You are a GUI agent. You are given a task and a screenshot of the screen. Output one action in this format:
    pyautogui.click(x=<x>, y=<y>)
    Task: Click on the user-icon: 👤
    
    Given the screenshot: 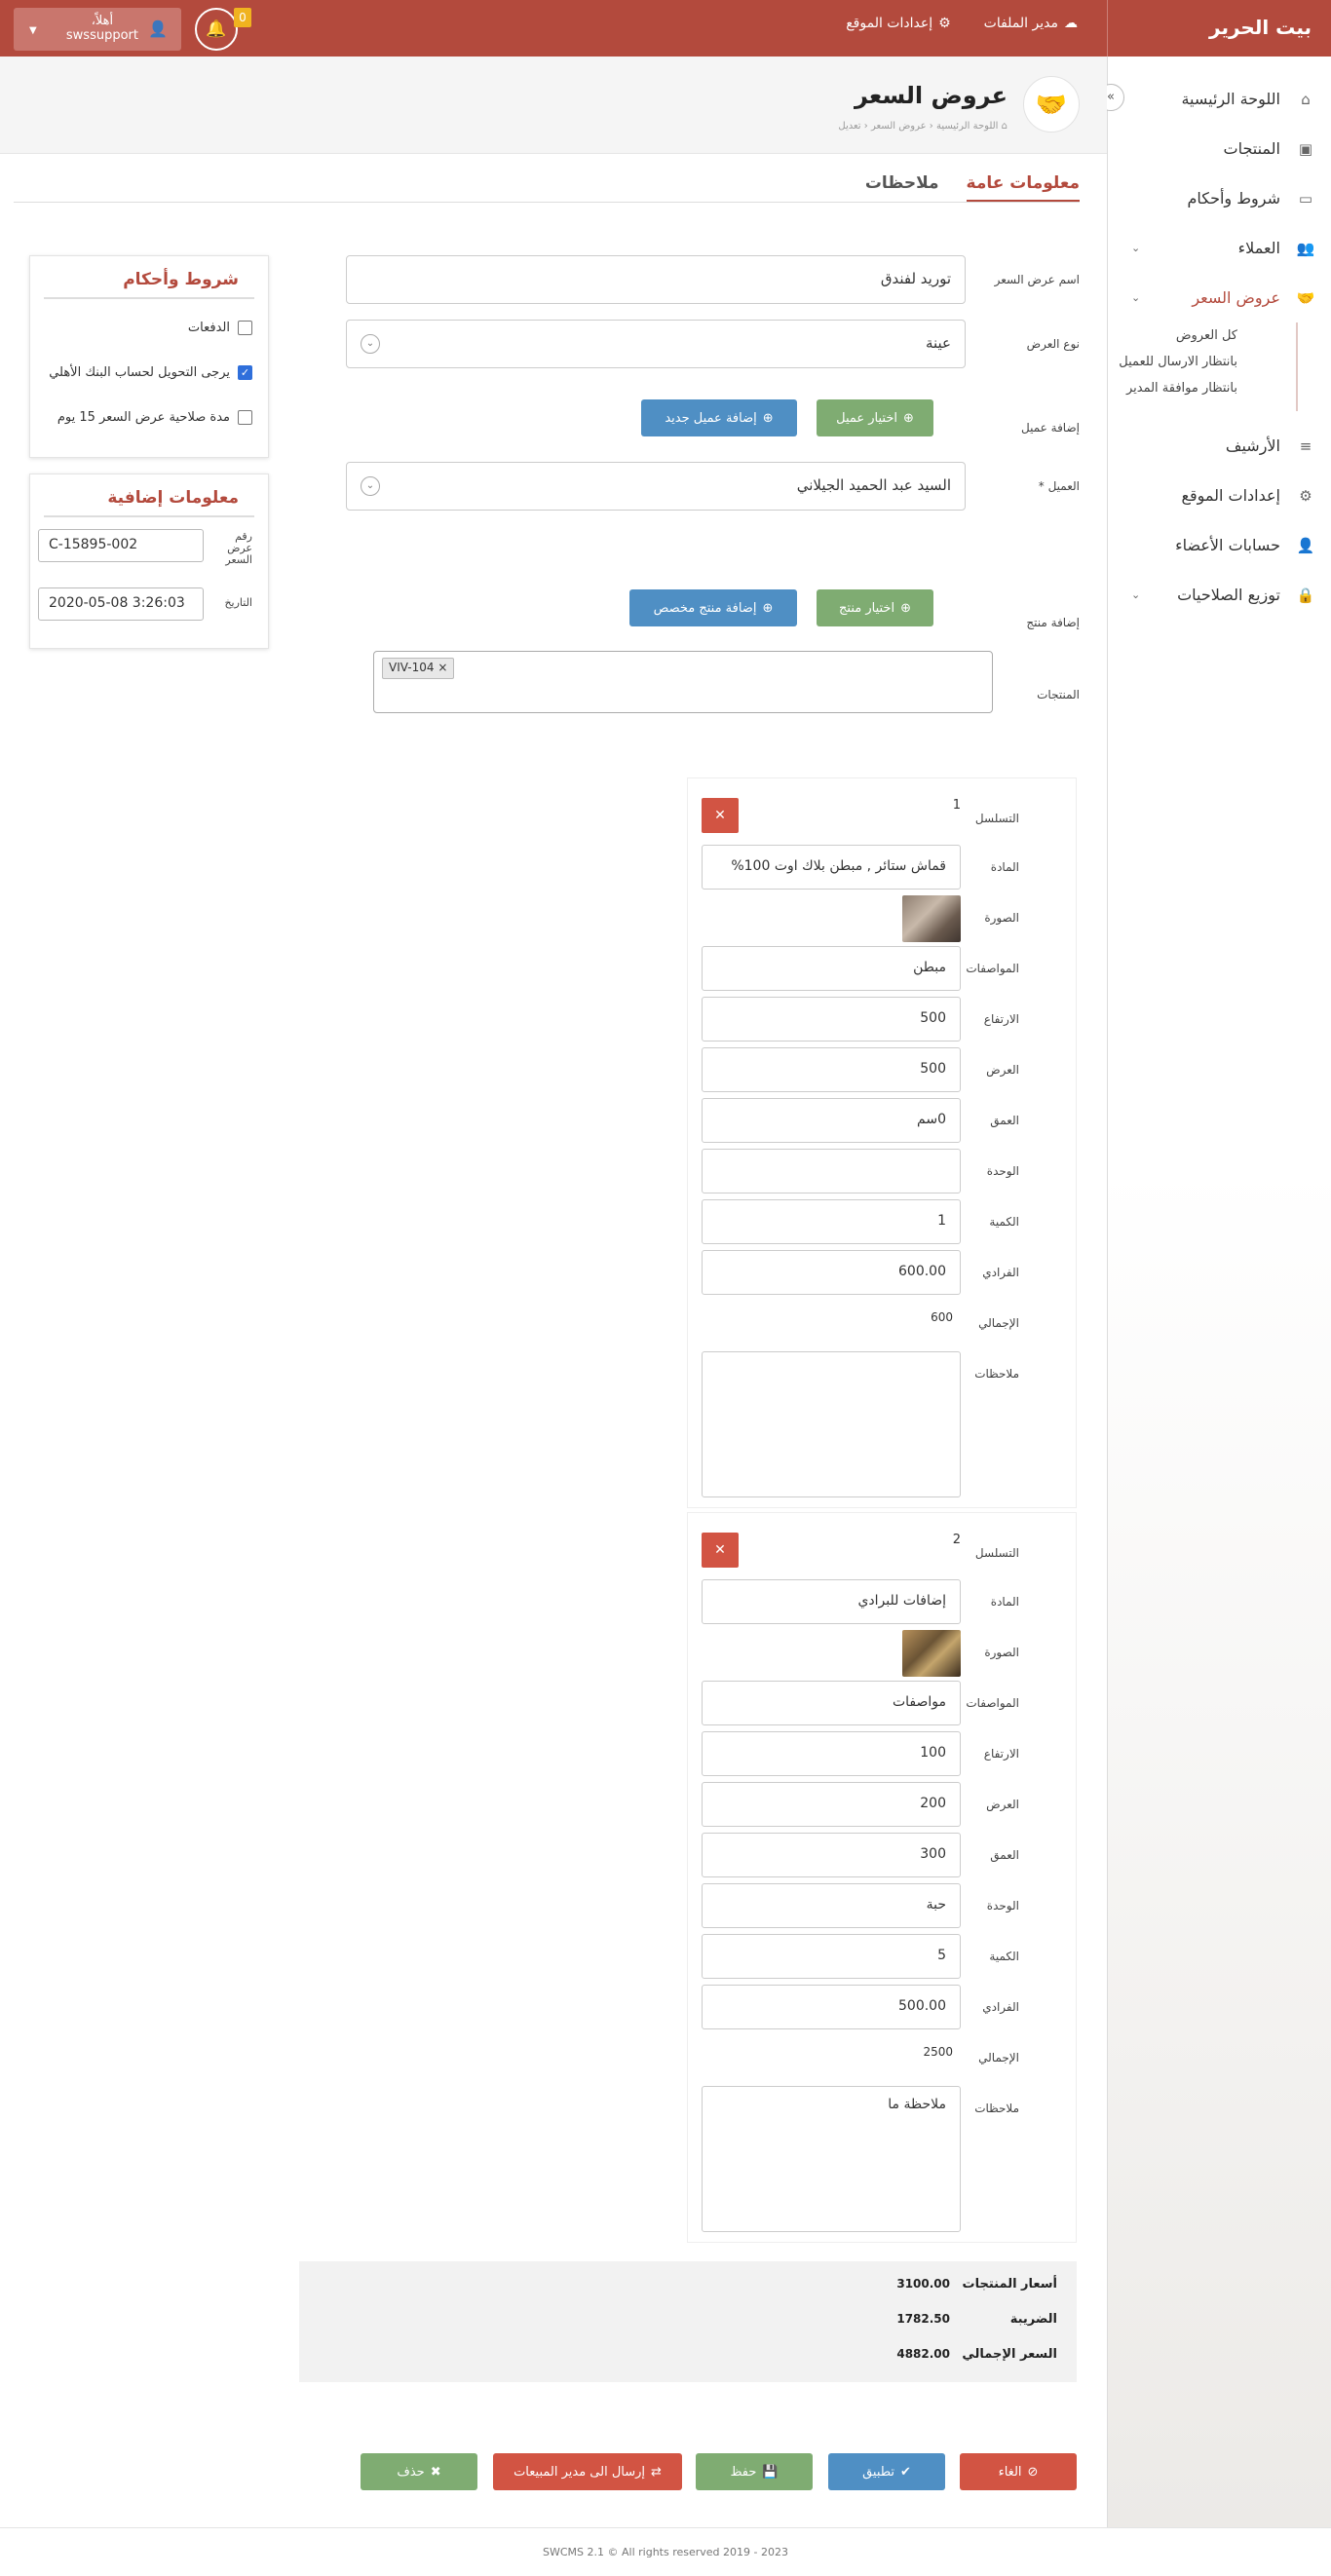 What is the action you would take?
    pyautogui.click(x=158, y=28)
    